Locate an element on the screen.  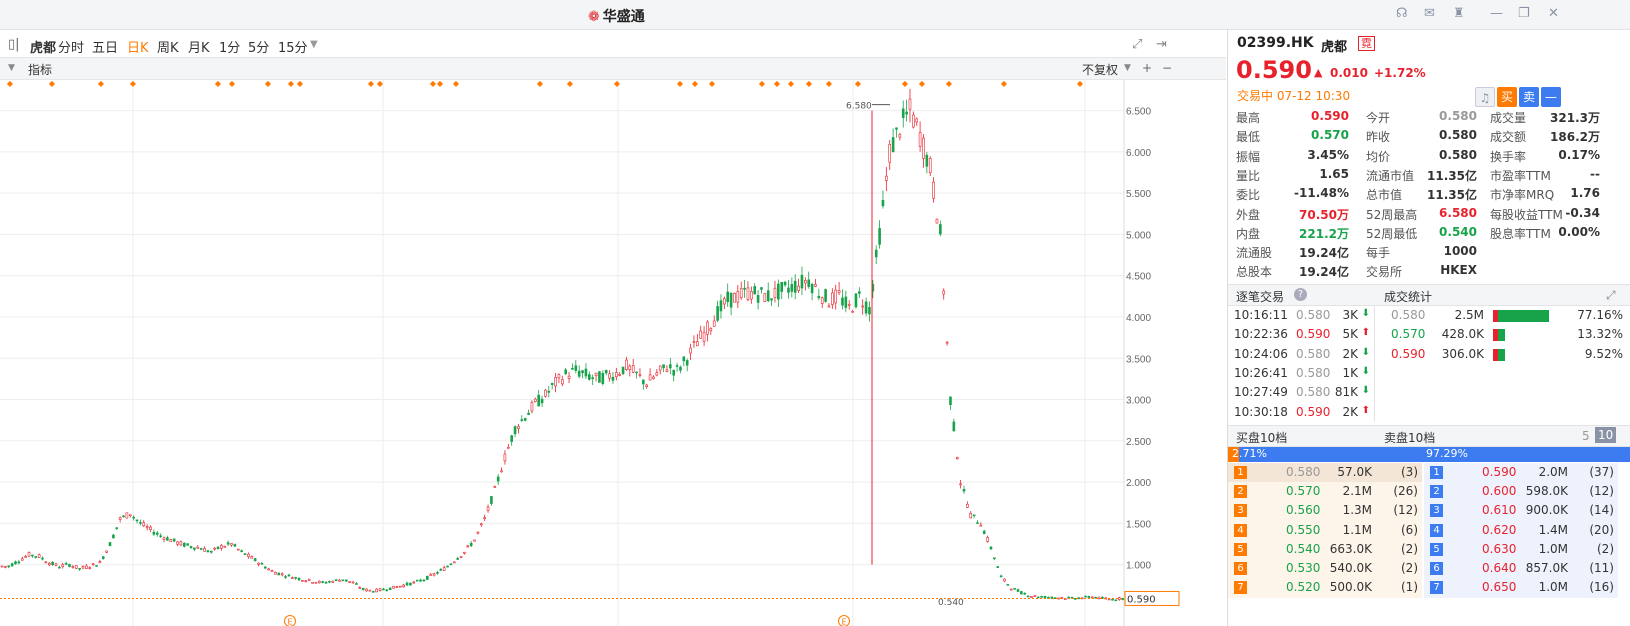
bid-level-row: 6 0.530 540.0K (2) is located at coordinates (1325, 569).